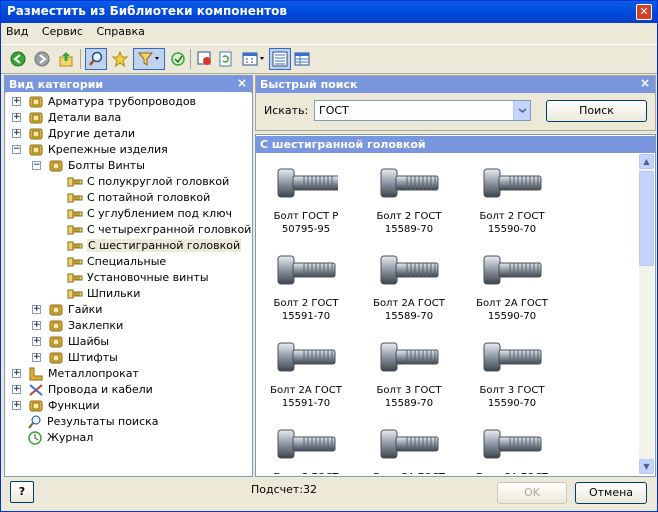 This screenshot has width=658, height=512. I want to click on refresh-button, so click(178, 59).